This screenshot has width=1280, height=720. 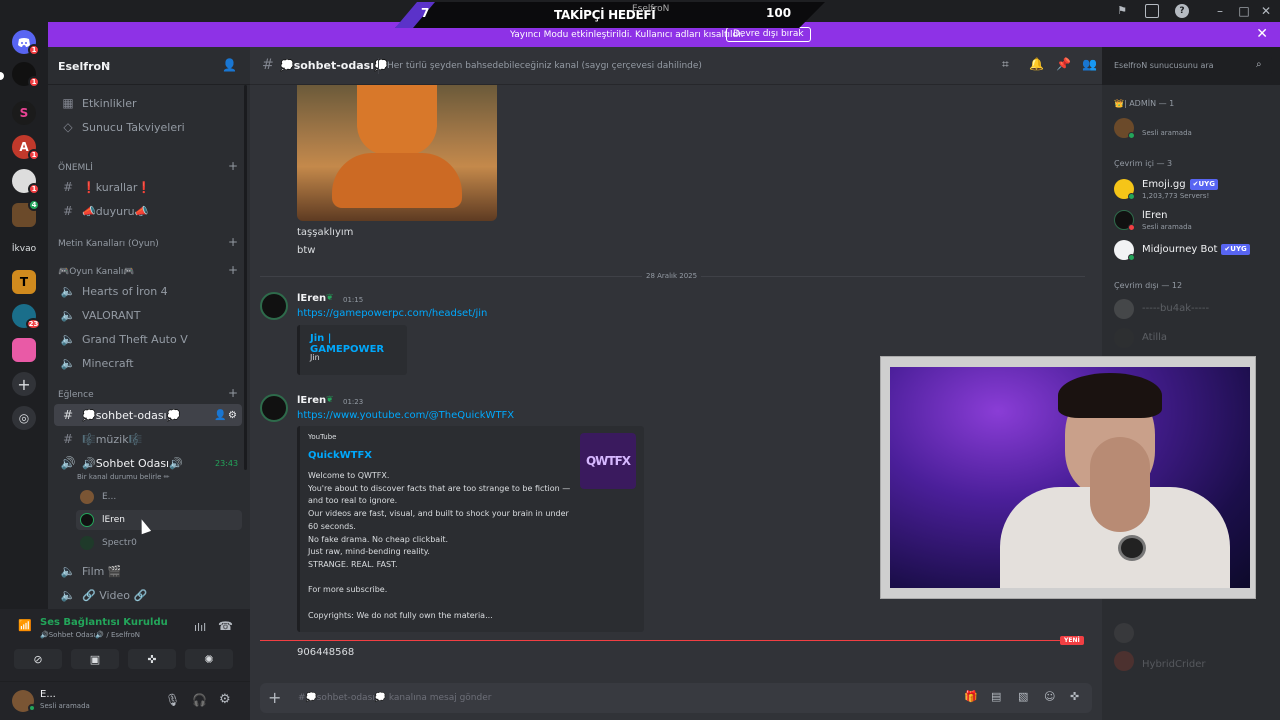 I want to click on server-icon: İkvao, so click(x=24, y=249).